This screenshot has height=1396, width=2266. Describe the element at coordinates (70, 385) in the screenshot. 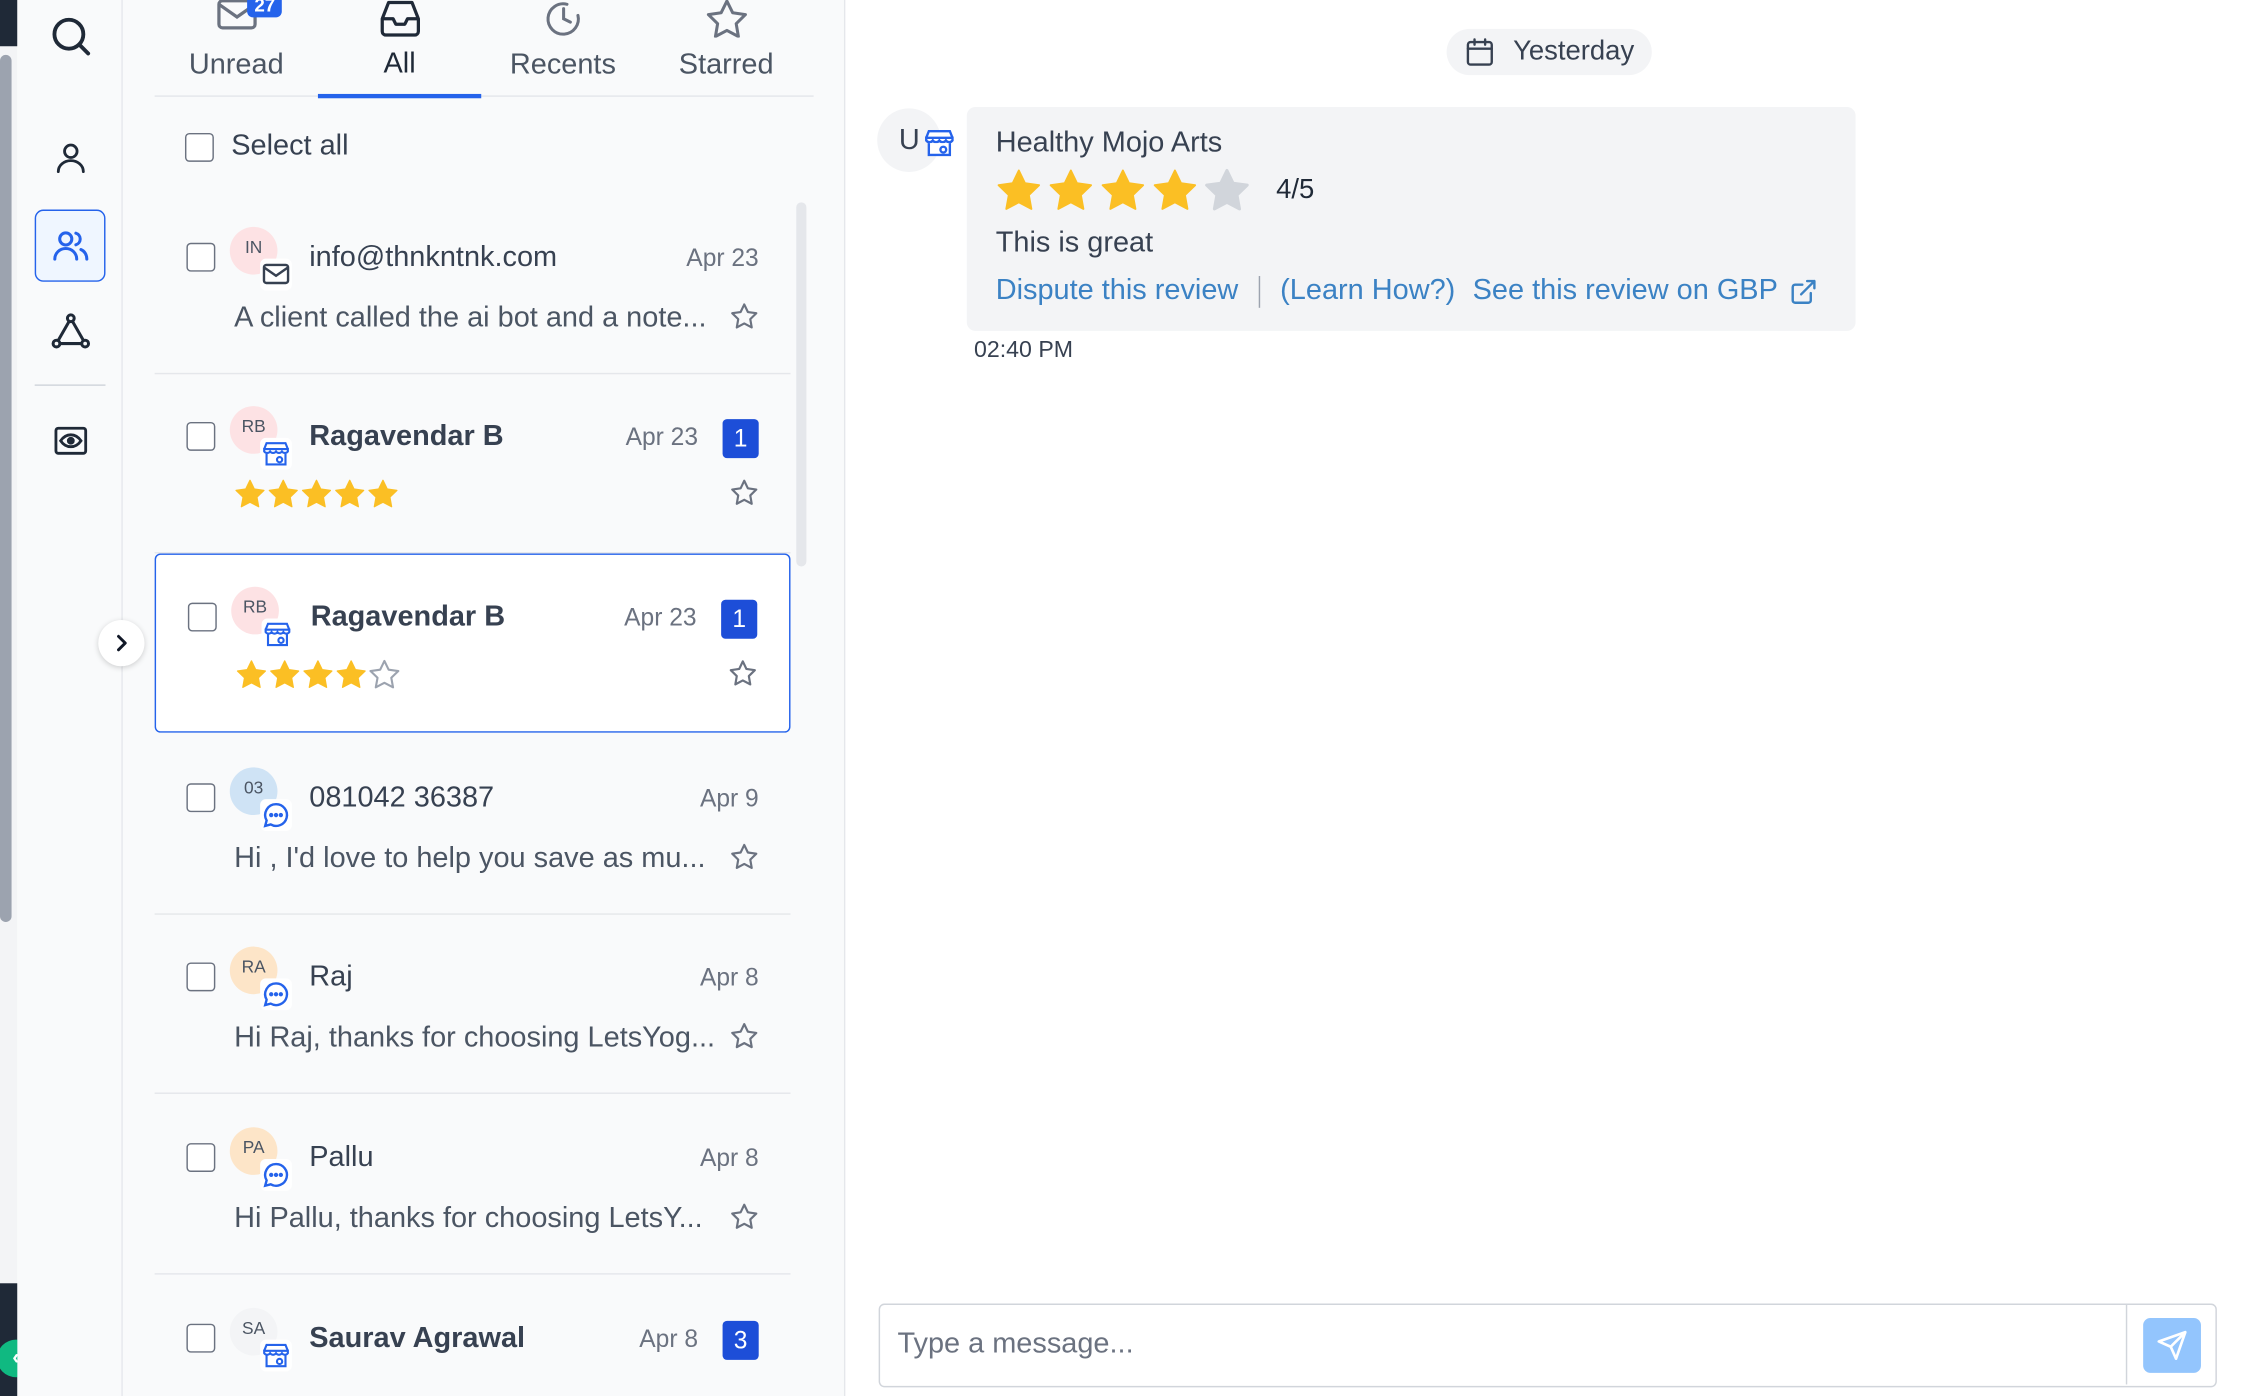

I see `rail-divider` at that location.